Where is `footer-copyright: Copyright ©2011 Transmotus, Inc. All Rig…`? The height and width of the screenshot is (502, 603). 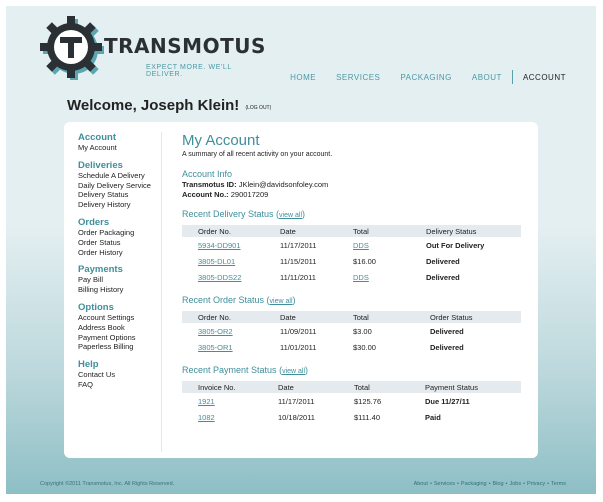 footer-copyright: Copyright ©2011 Transmotus, Inc. All Rig… is located at coordinates (107, 484).